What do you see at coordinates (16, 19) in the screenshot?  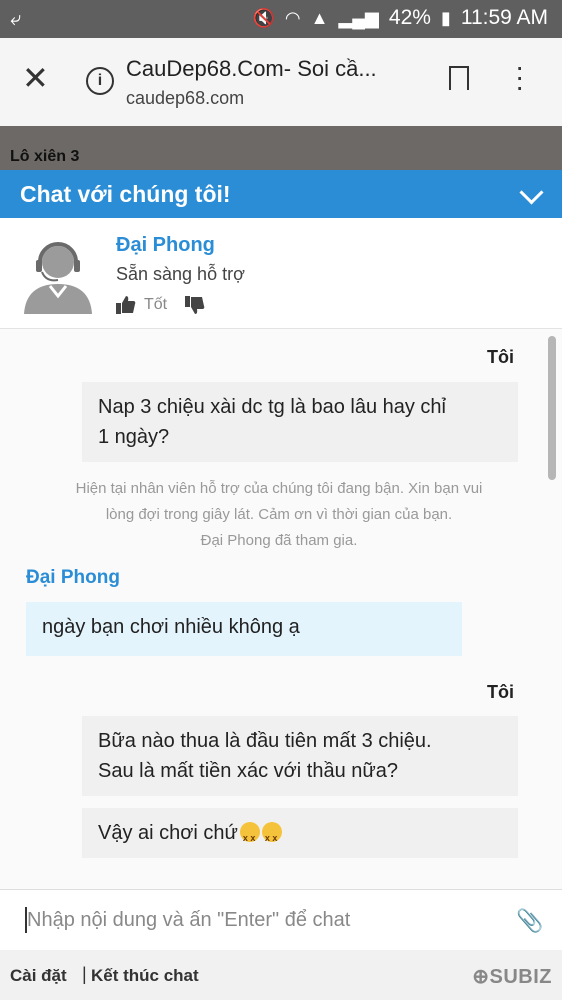 I see `missed-call-icon: ⤶` at bounding box center [16, 19].